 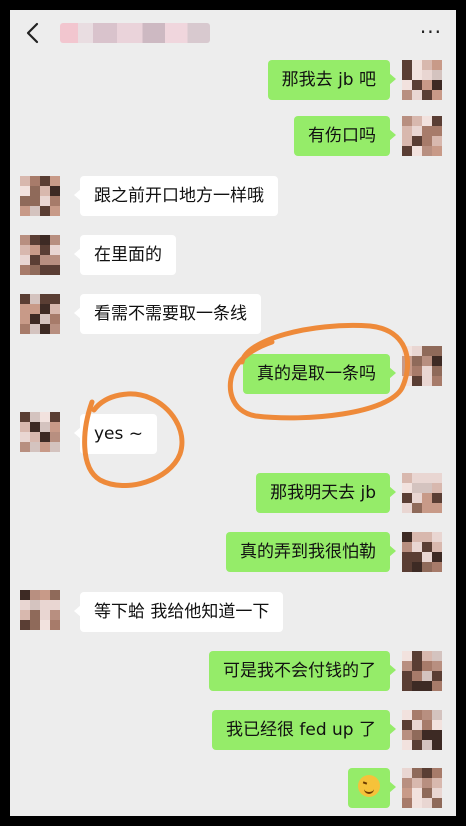 What do you see at coordinates (125, 255) in the screenshot?
I see `message-bubble: 在里面的` at bounding box center [125, 255].